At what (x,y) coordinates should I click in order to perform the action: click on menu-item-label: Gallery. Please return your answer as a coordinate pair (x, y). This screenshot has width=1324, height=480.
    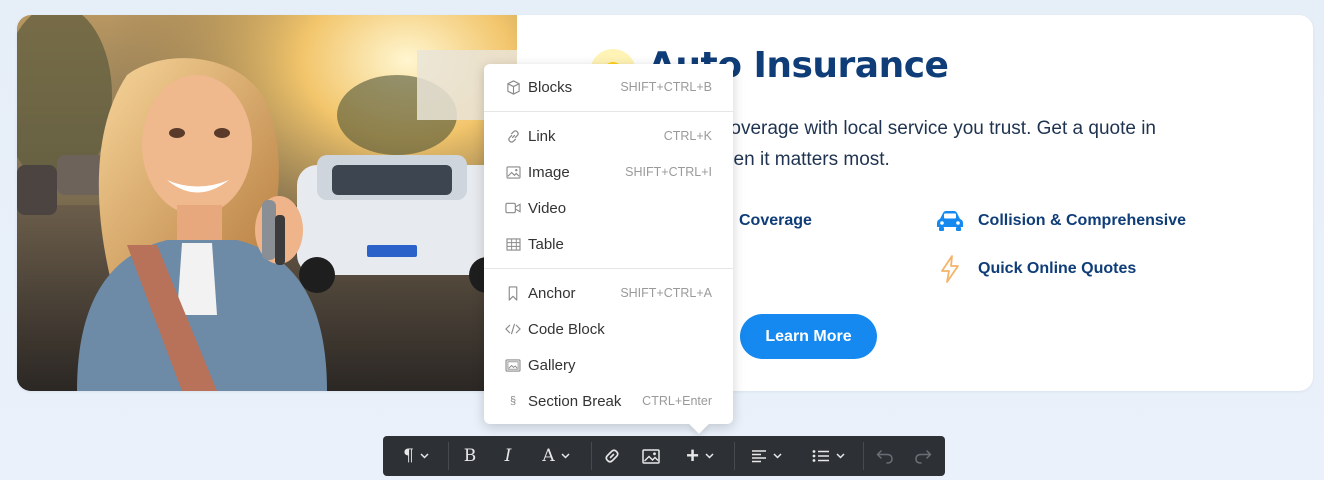
    Looking at the image, I should click on (552, 365).